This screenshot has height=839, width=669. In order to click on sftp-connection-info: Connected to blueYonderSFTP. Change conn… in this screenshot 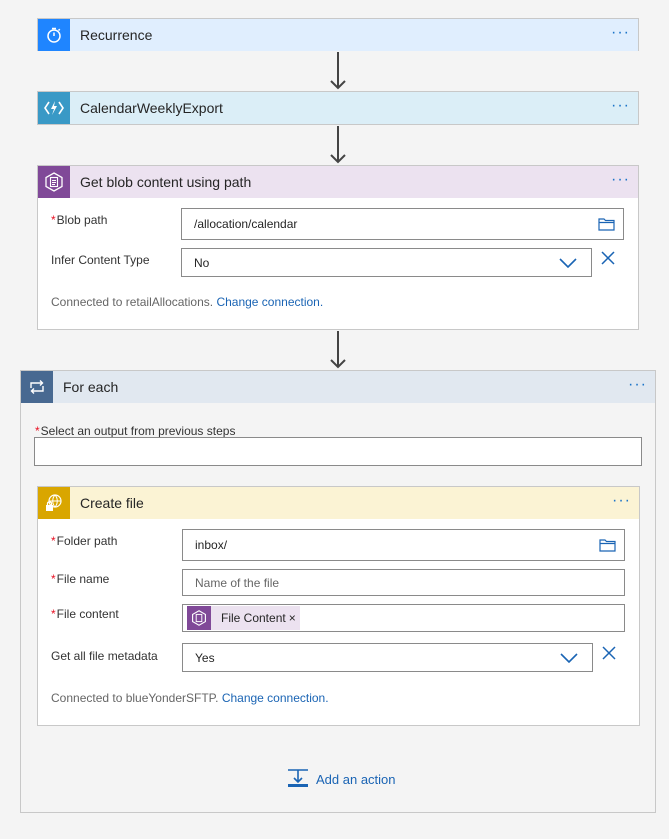, I will do `click(190, 698)`.